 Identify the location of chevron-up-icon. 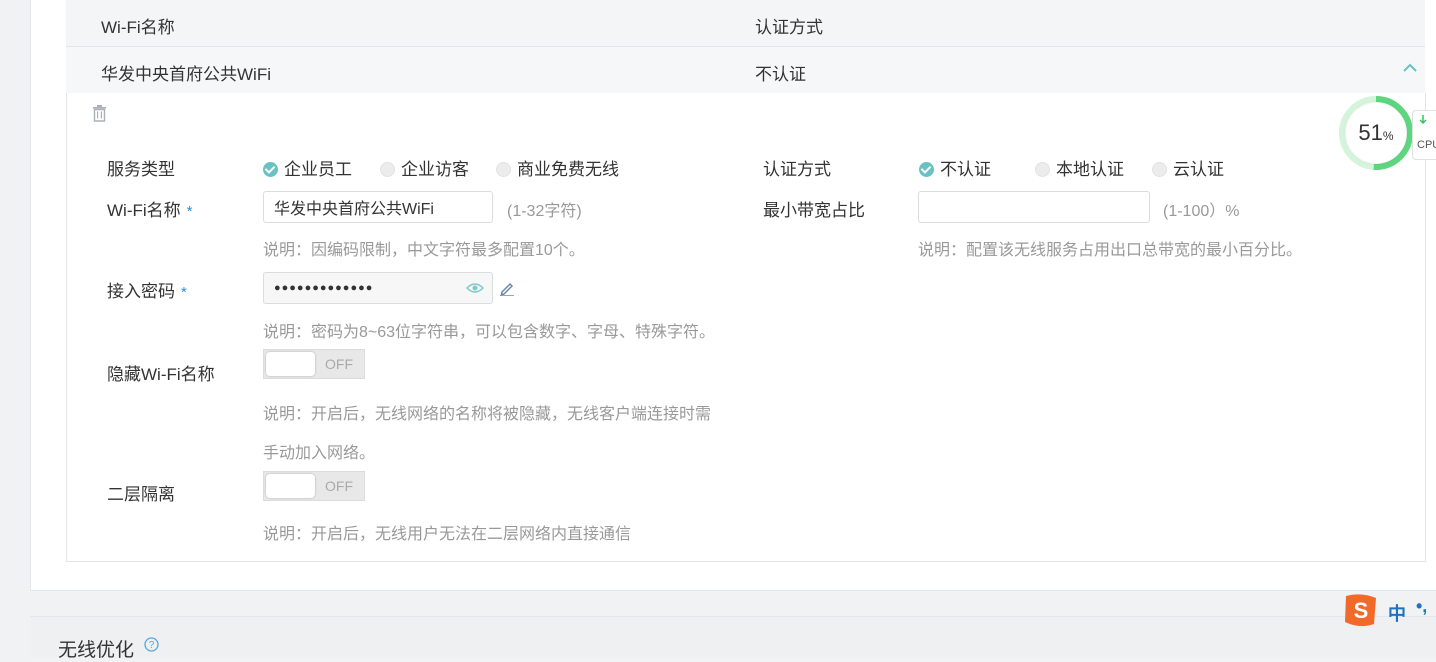
(1410, 69).